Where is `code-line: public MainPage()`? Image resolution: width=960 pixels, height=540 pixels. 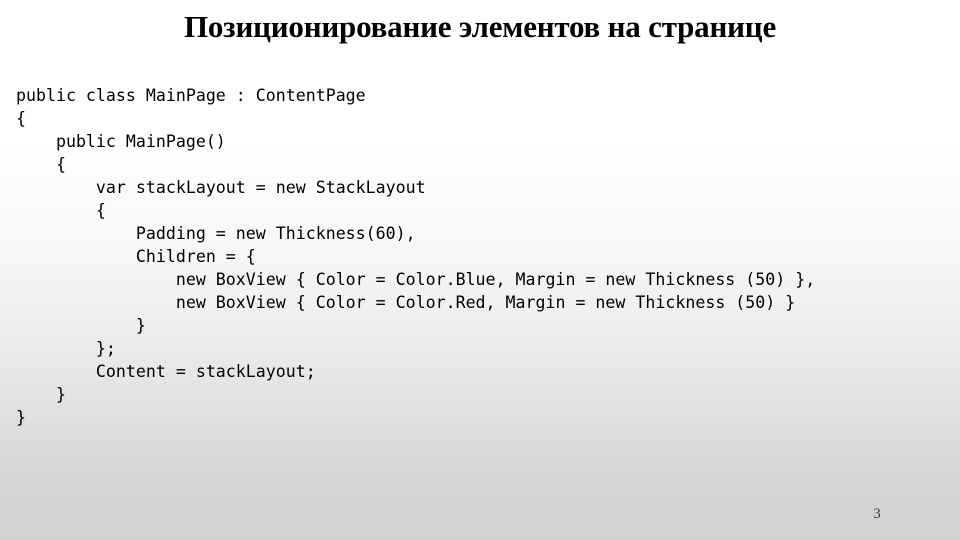
code-line: public MainPage() is located at coordinates (121, 141).